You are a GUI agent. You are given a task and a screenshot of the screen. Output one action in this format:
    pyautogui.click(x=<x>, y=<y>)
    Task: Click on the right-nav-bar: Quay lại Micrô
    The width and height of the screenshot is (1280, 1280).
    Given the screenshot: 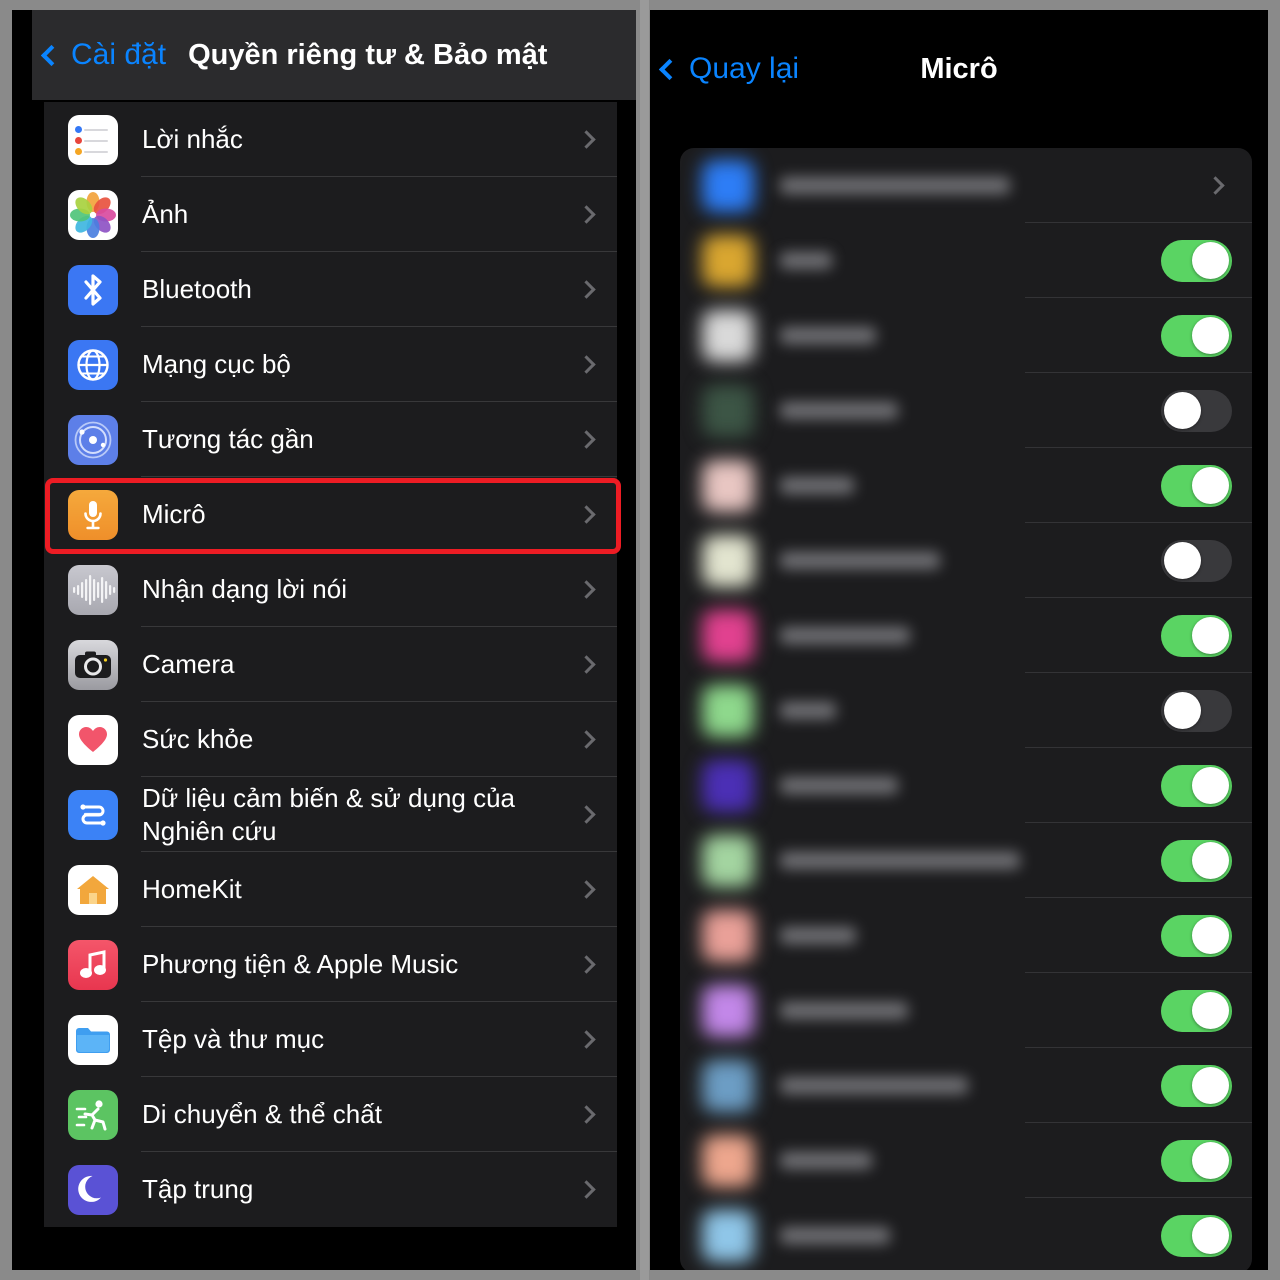 What is the action you would take?
    pyautogui.click(x=959, y=69)
    